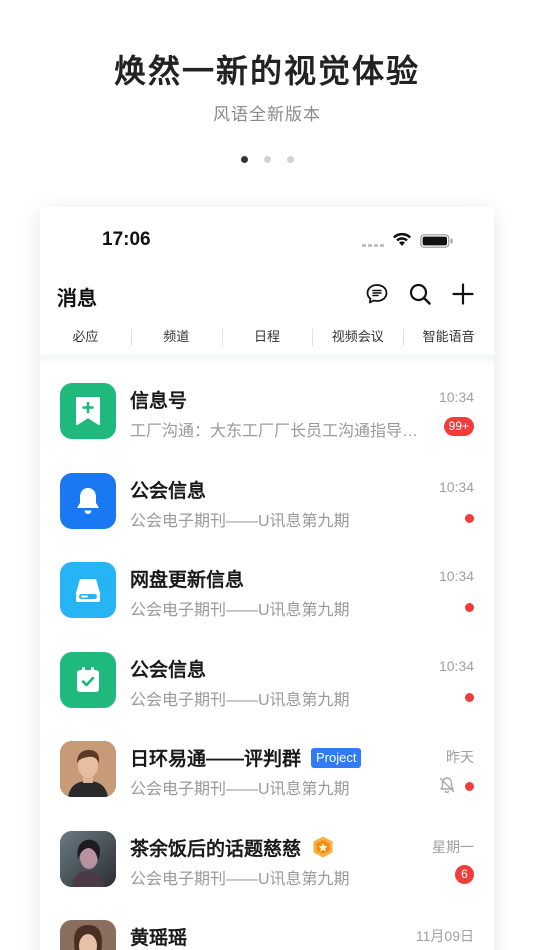  Describe the element at coordinates (464, 874) in the screenshot. I see `unread-badge: 6` at that location.